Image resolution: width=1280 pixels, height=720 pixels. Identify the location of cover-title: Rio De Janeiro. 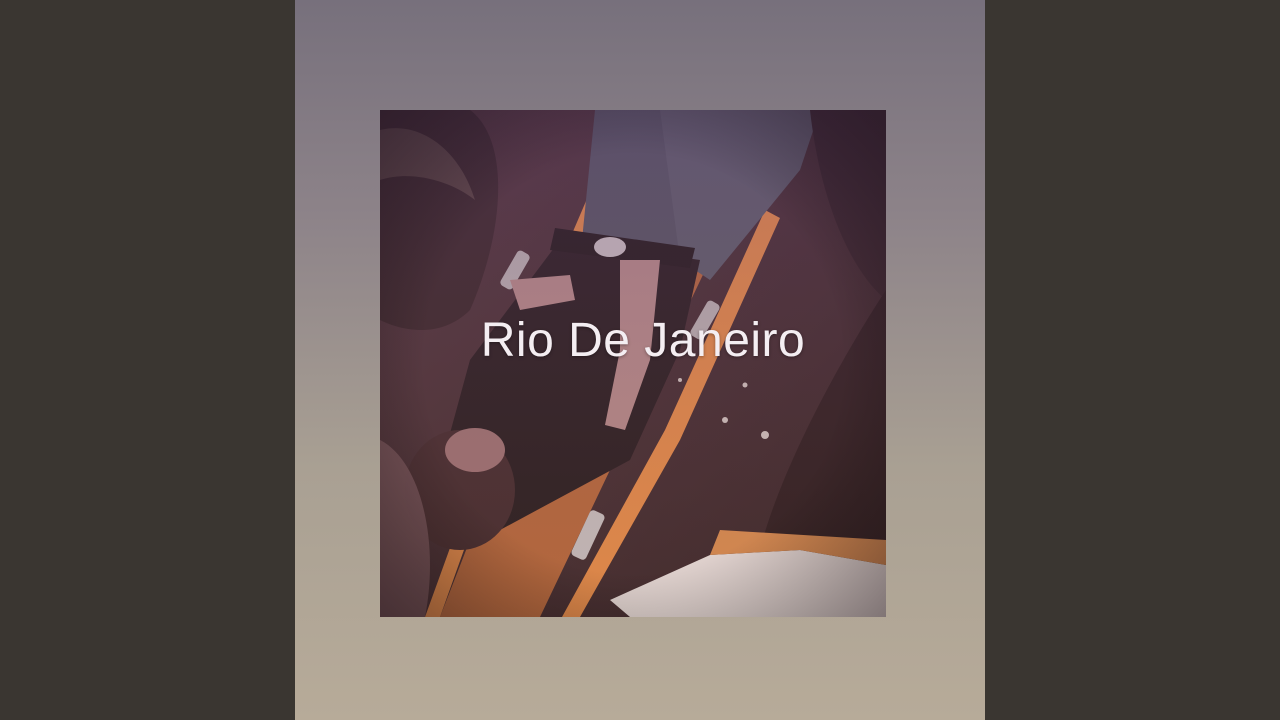
(643, 340).